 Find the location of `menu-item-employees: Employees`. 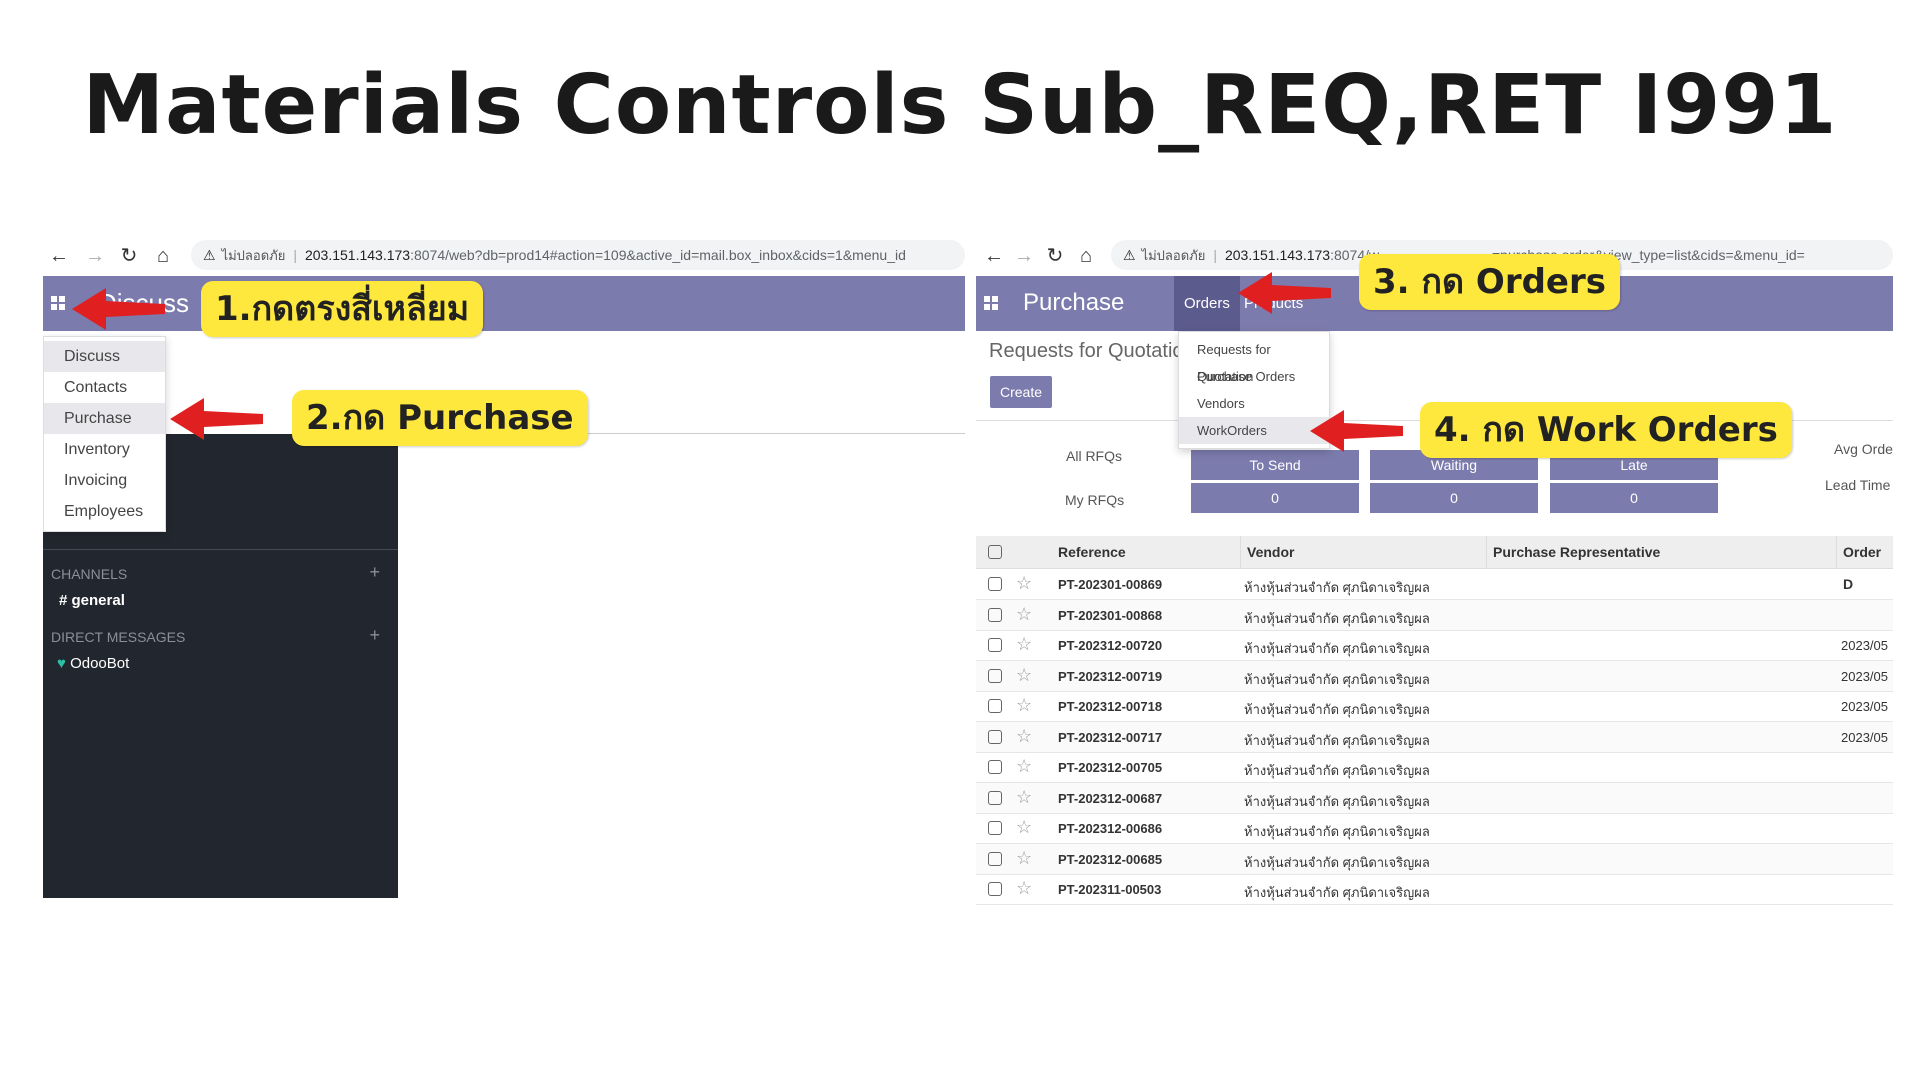

menu-item-employees: Employees is located at coordinates (104, 511).